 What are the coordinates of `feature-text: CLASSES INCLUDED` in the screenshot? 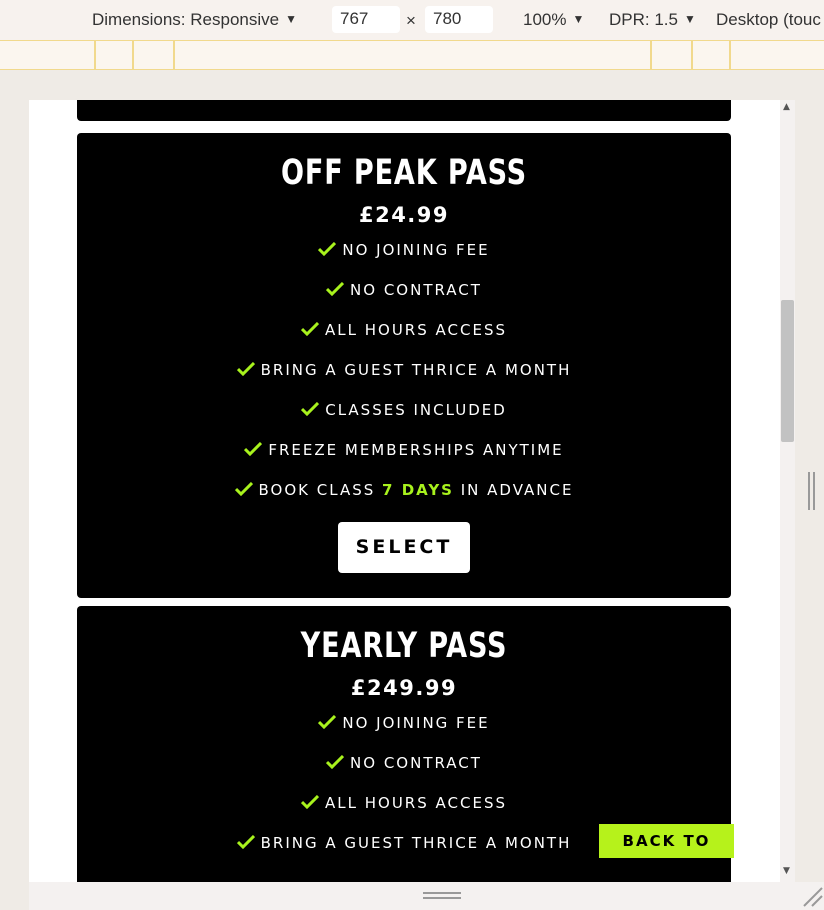 It's located at (416, 410).